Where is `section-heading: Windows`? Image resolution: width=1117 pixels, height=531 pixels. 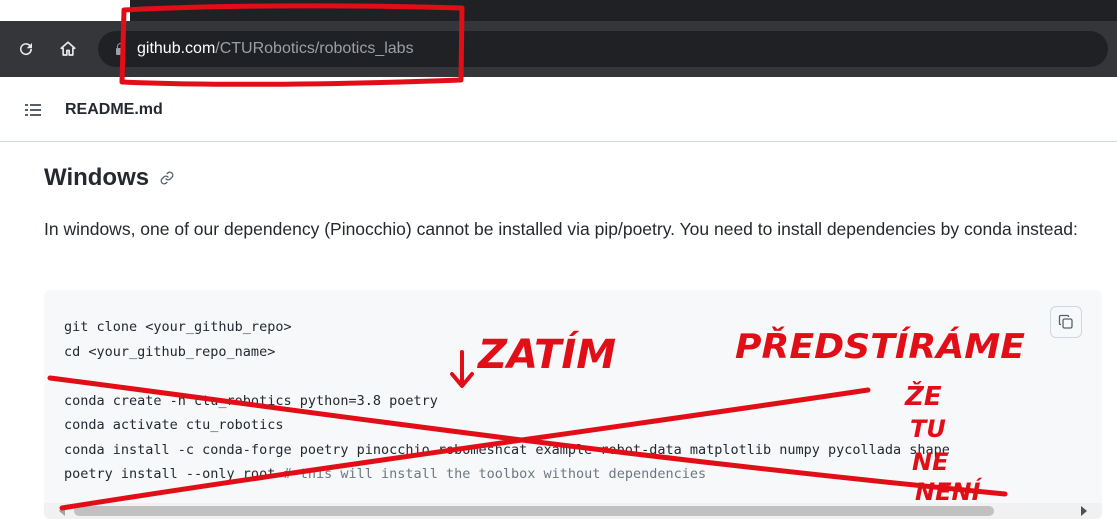 section-heading: Windows is located at coordinates (109, 178).